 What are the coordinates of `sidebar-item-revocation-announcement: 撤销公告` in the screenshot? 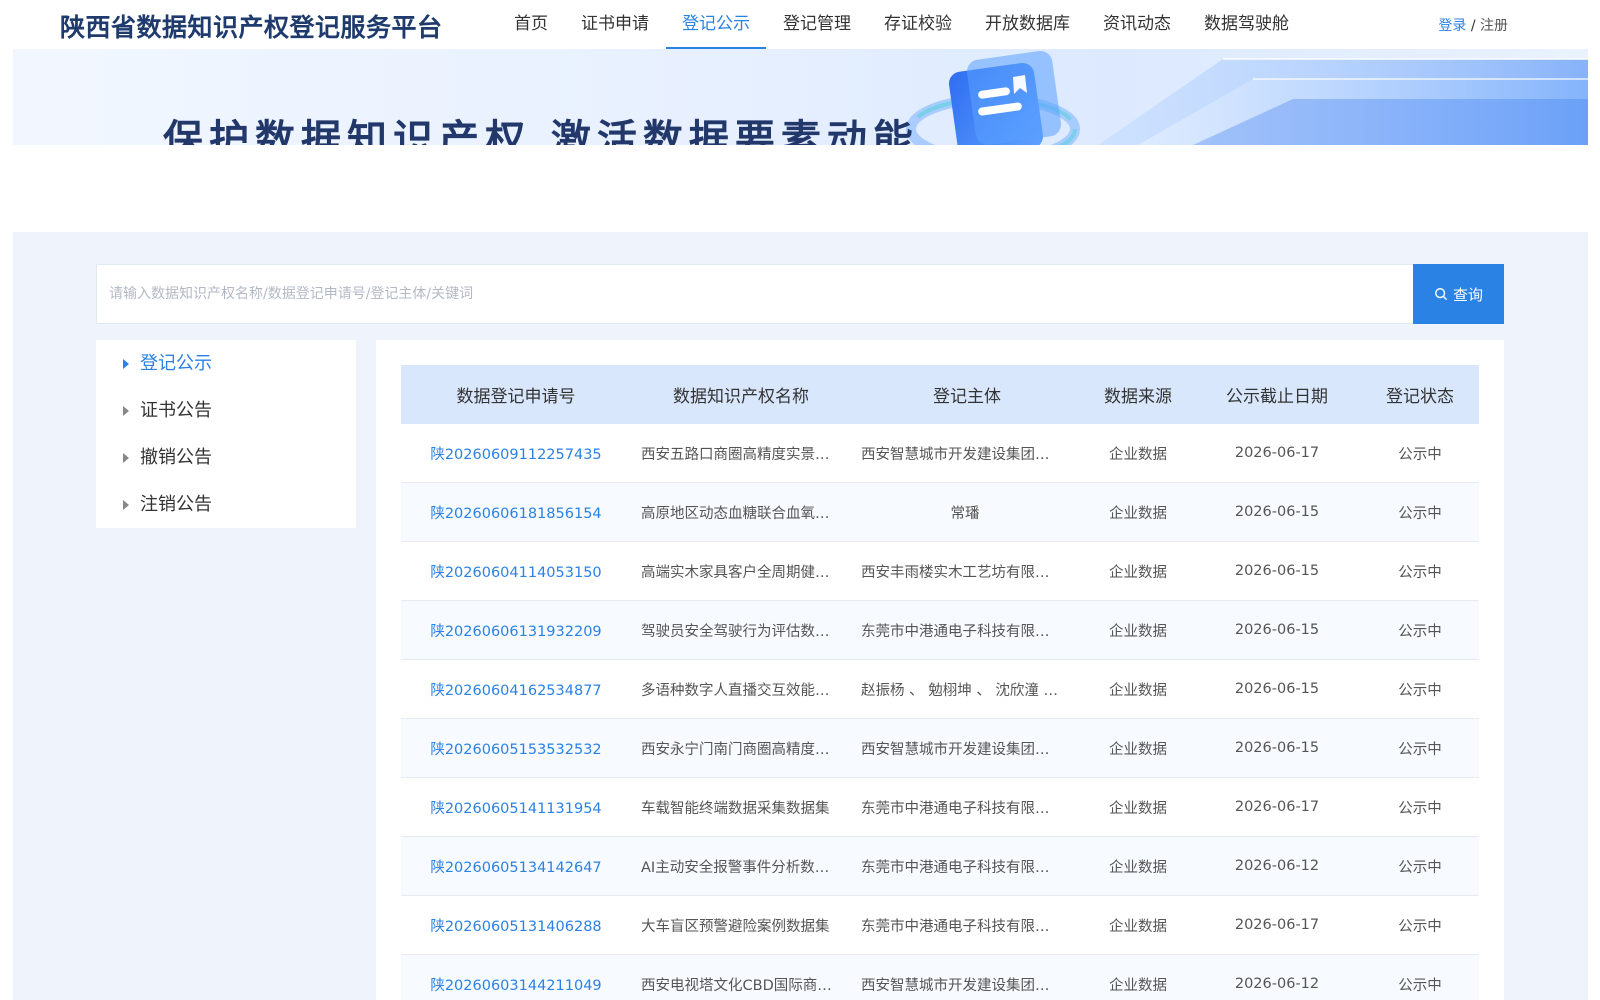 It's located at (226, 457).